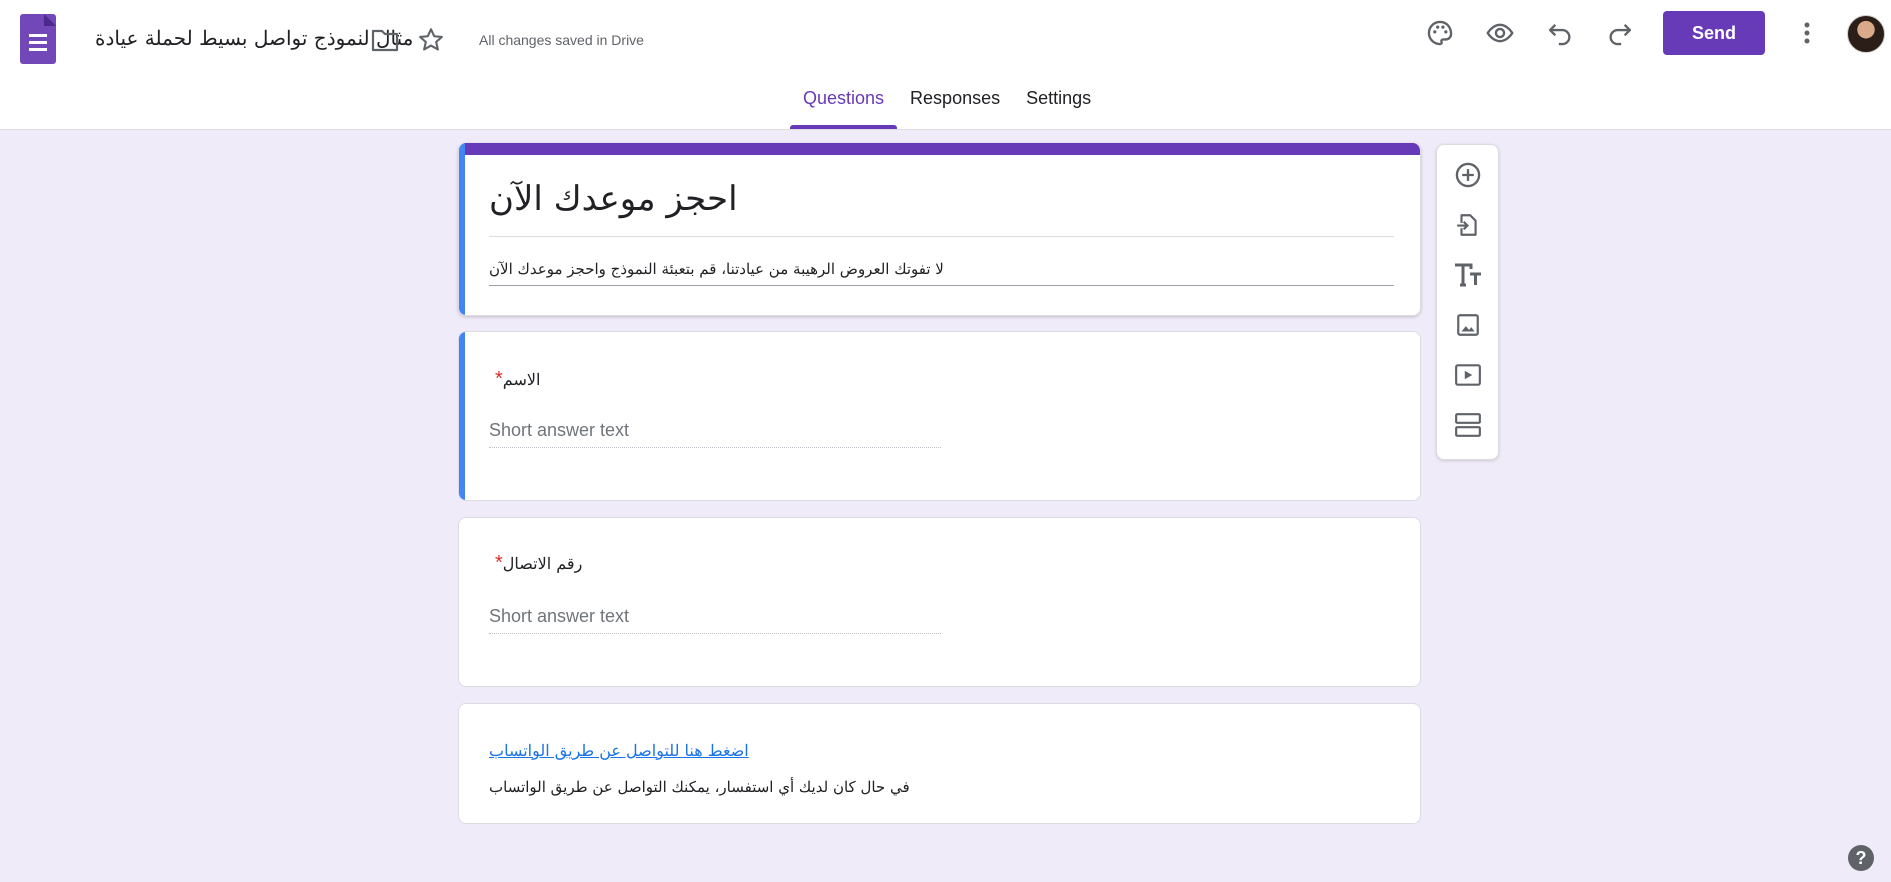 The width and height of the screenshot is (1891, 882). Describe the element at coordinates (941, 208) in the screenshot. I see `form-title: احجز موعدك الآن` at that location.